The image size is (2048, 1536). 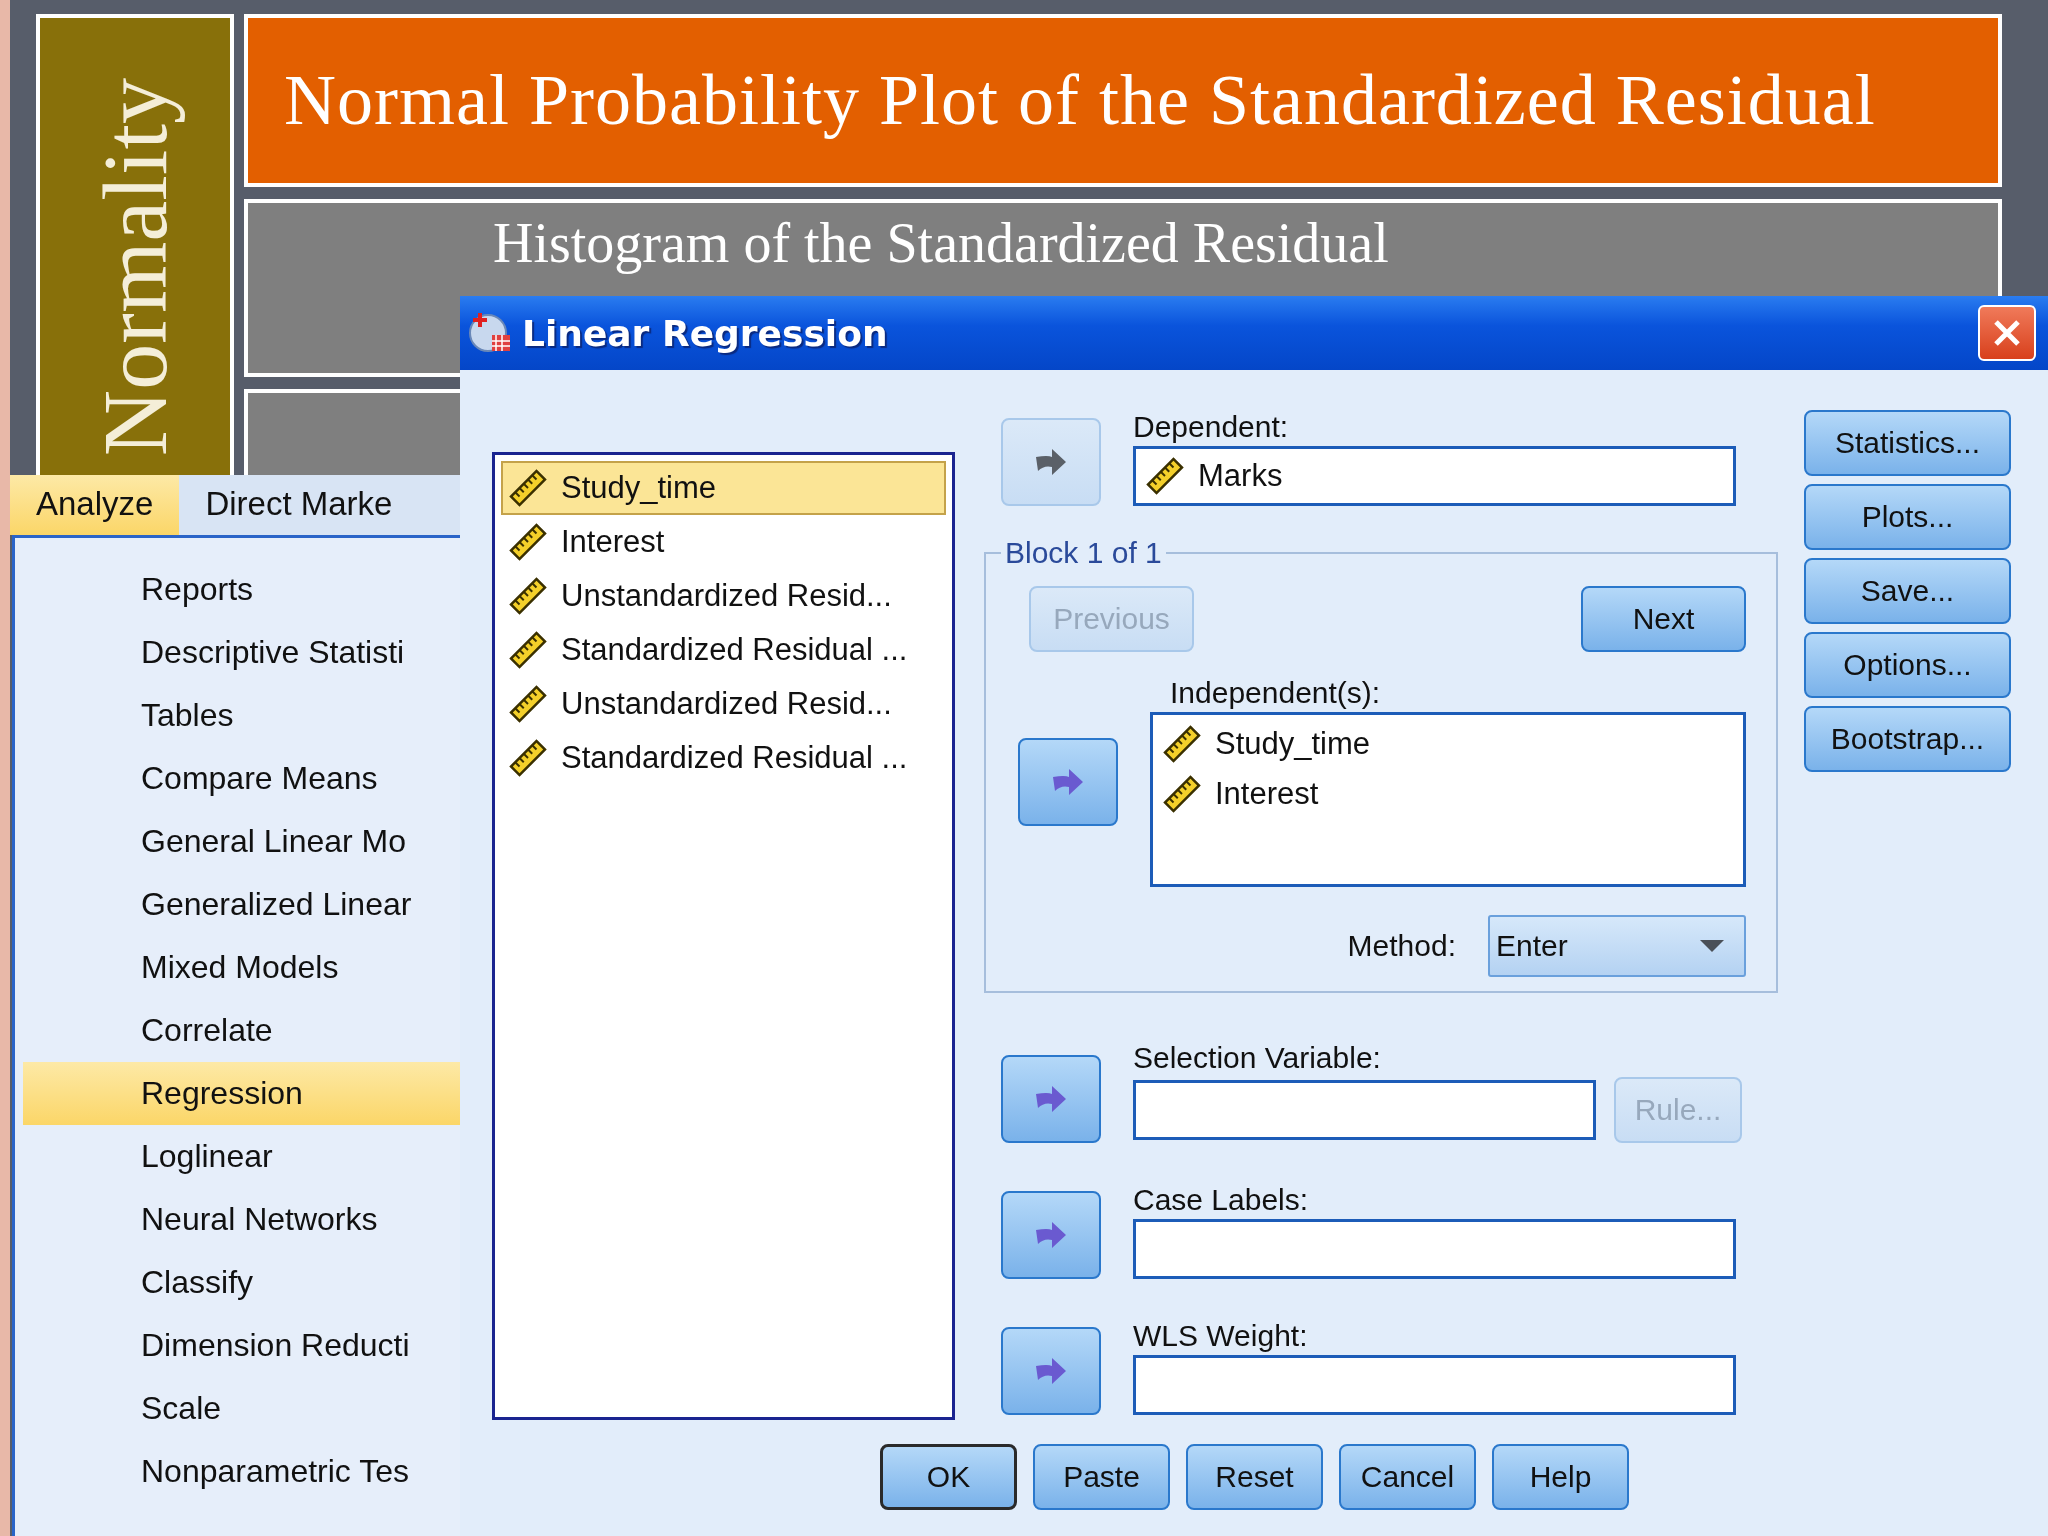 What do you see at coordinates (243, 1282) in the screenshot?
I see `menu-item: Classify` at bounding box center [243, 1282].